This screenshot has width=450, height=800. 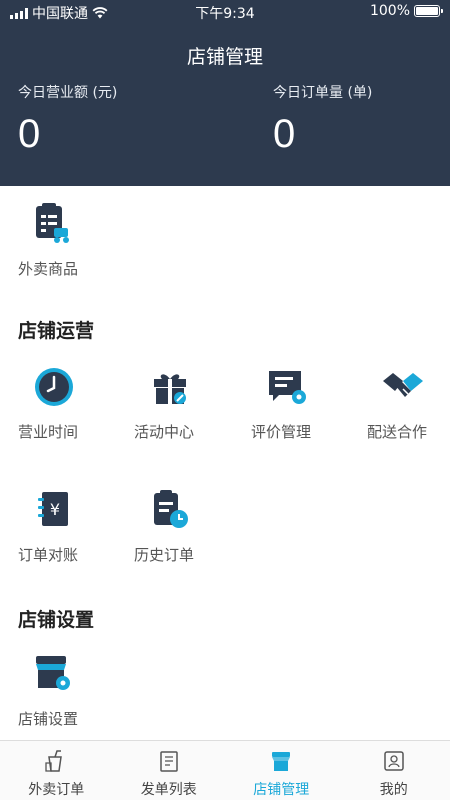 What do you see at coordinates (68, 93) in the screenshot?
I see `revenue-label: 今日营业额 (元)` at bounding box center [68, 93].